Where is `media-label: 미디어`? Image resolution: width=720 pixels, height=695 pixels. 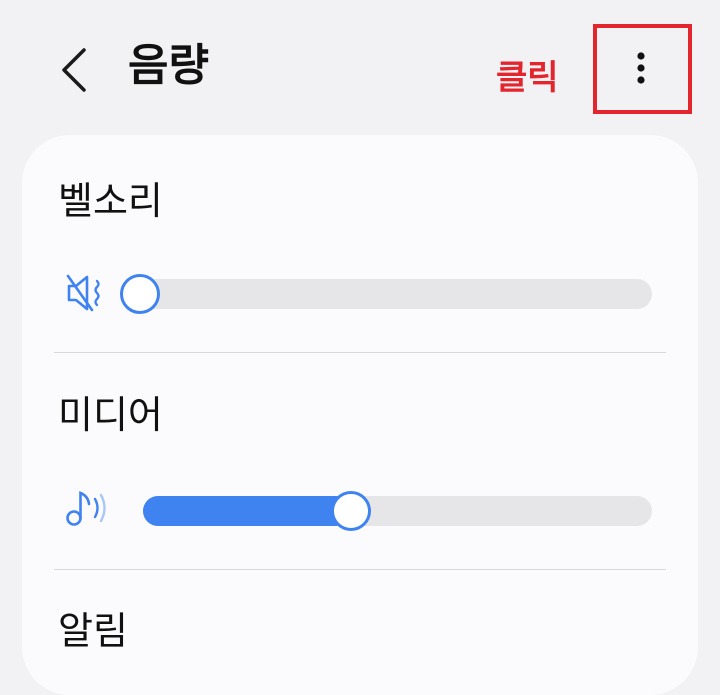 media-label: 미디어 is located at coordinates (110, 415).